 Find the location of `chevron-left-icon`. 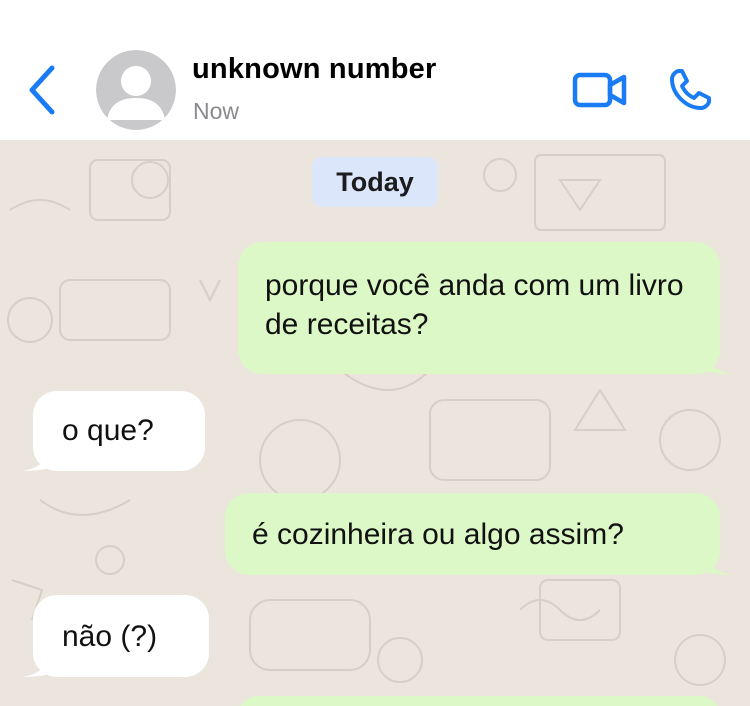

chevron-left-icon is located at coordinates (42, 90).